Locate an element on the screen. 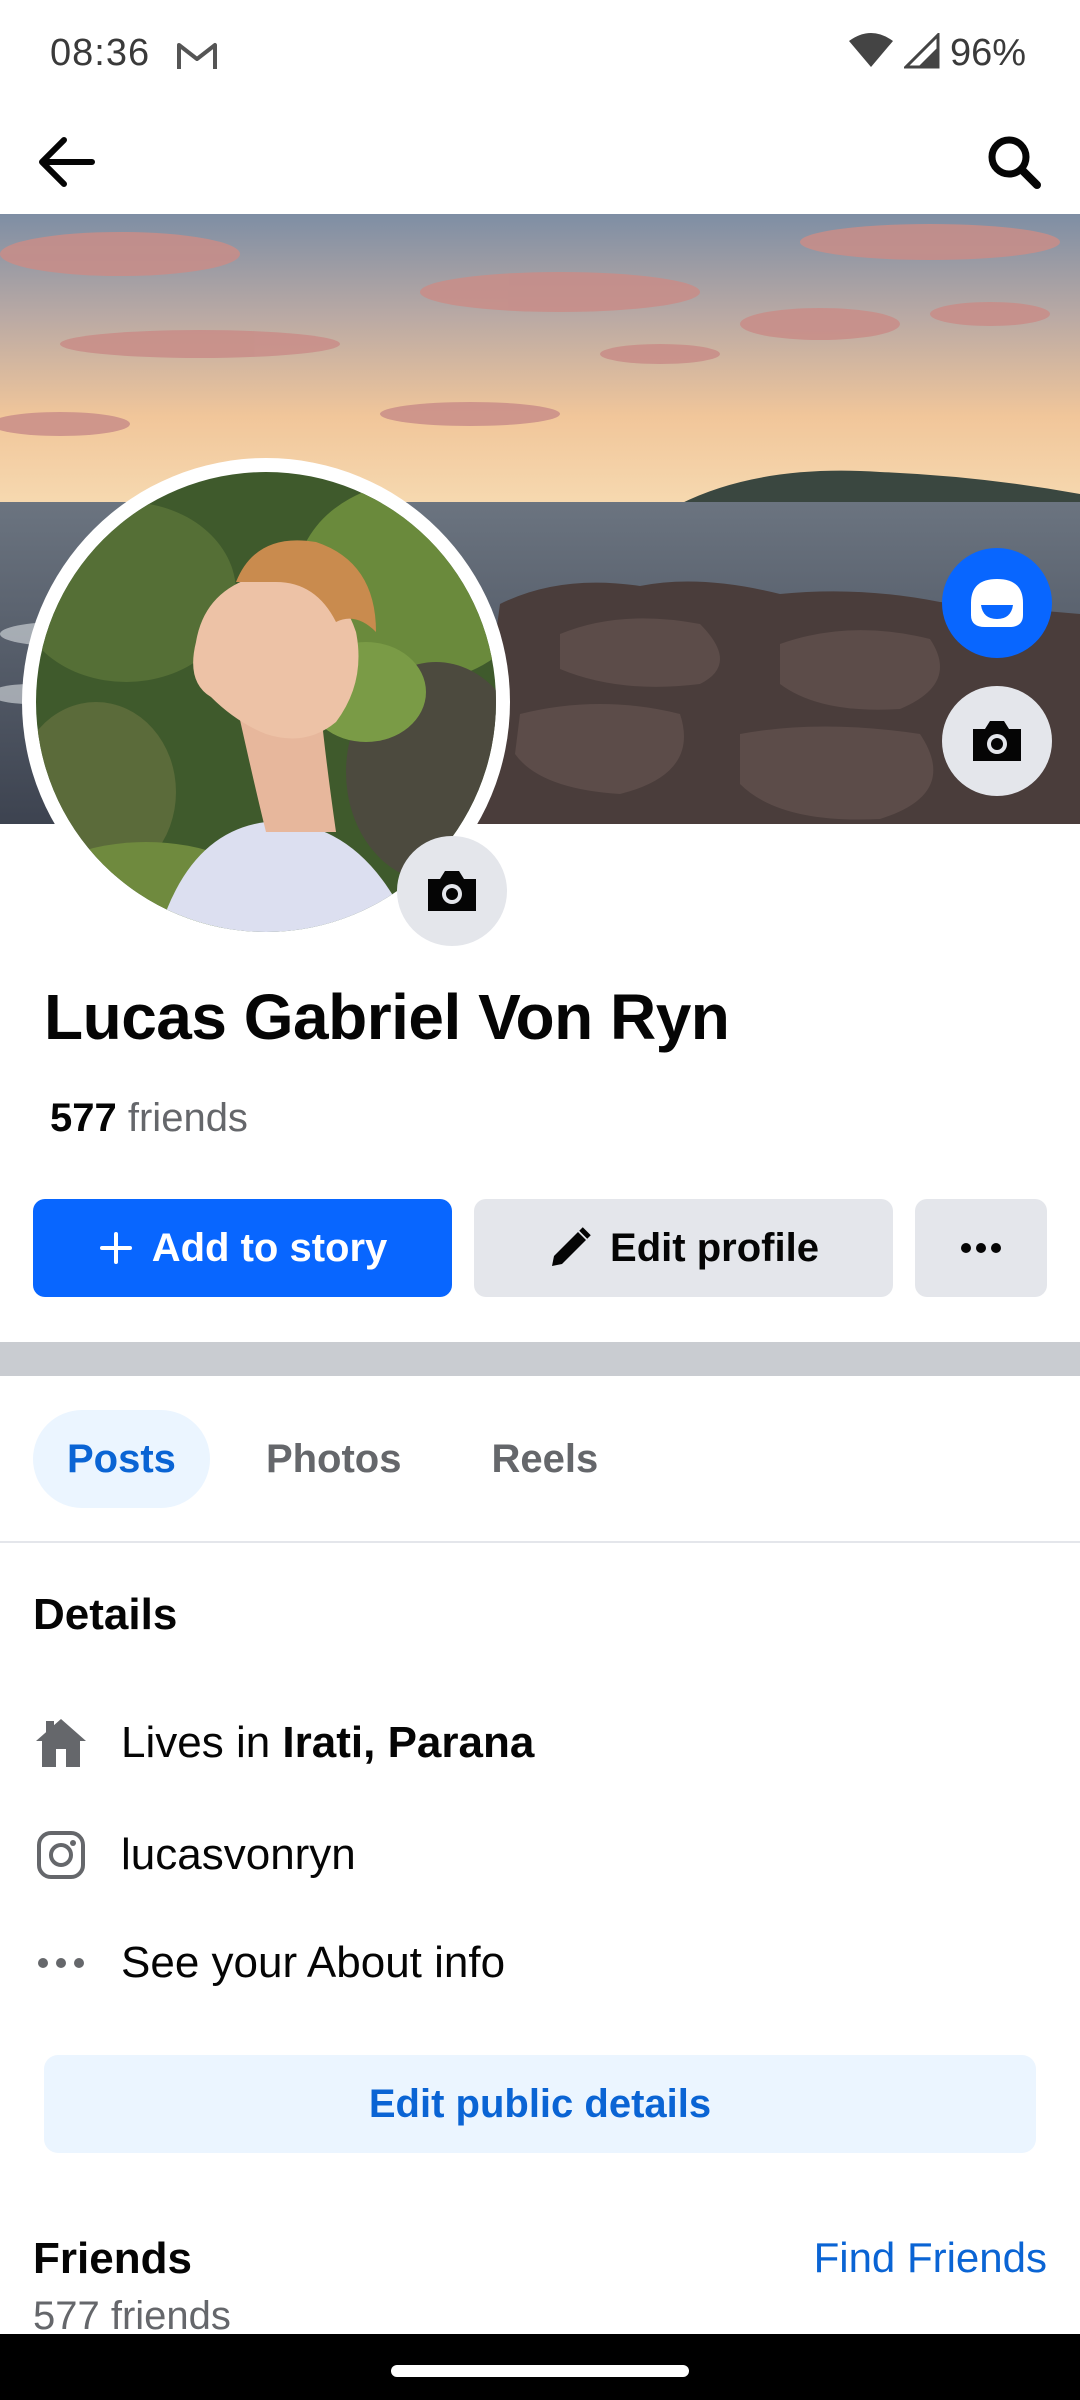 The height and width of the screenshot is (2400, 1080). instagram-icon is located at coordinates (61, 1855).